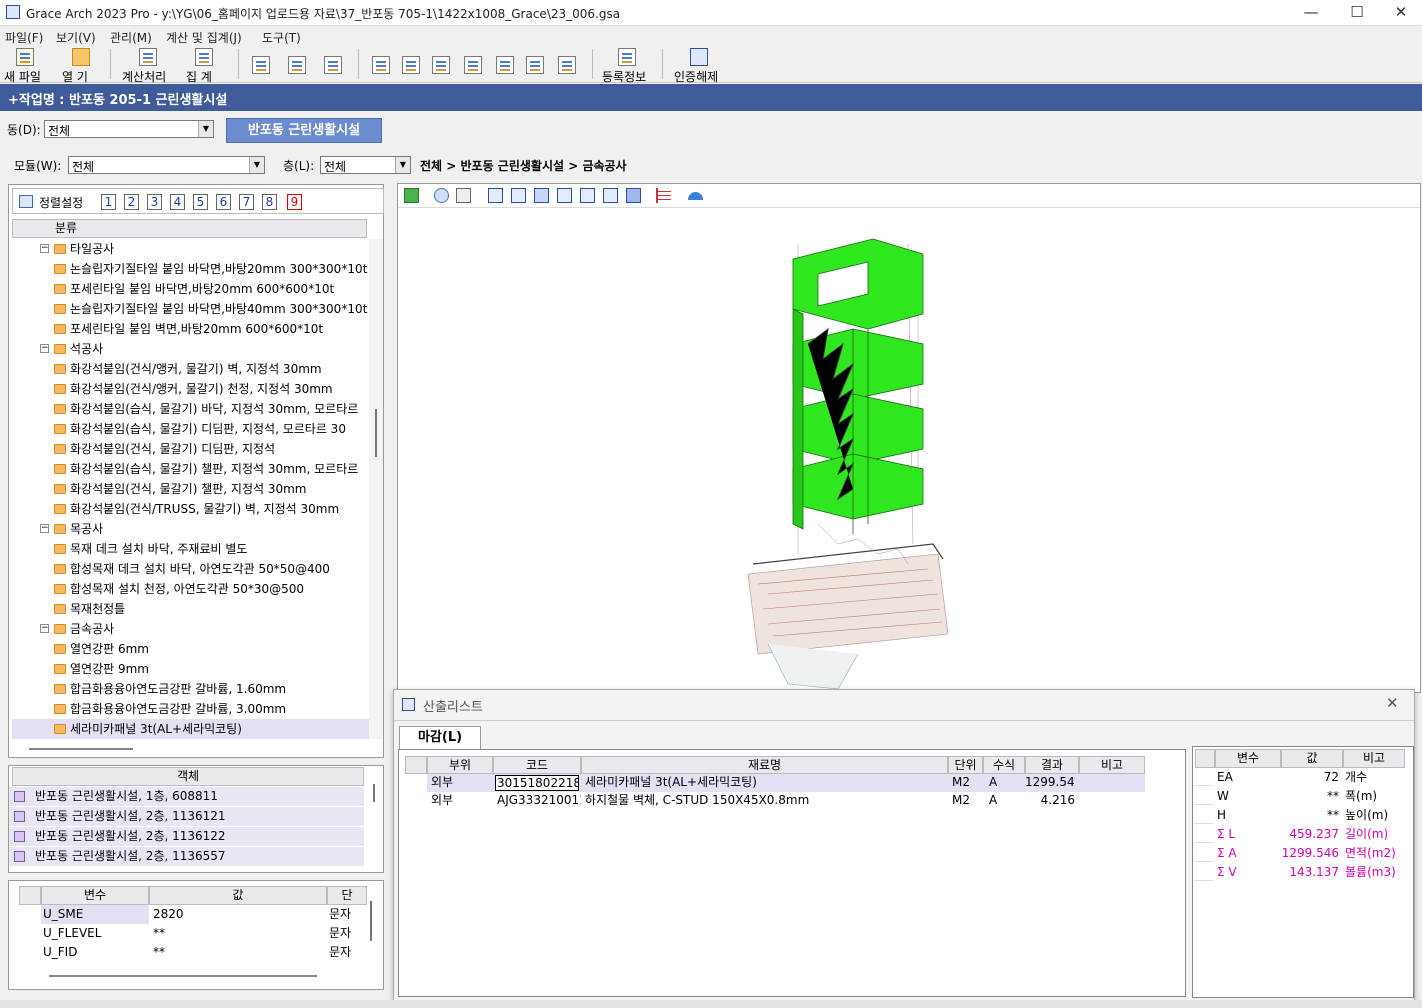  I want to click on tree-item: 세라미카패널 3t(AL+세라믹코팅), so click(191, 729).